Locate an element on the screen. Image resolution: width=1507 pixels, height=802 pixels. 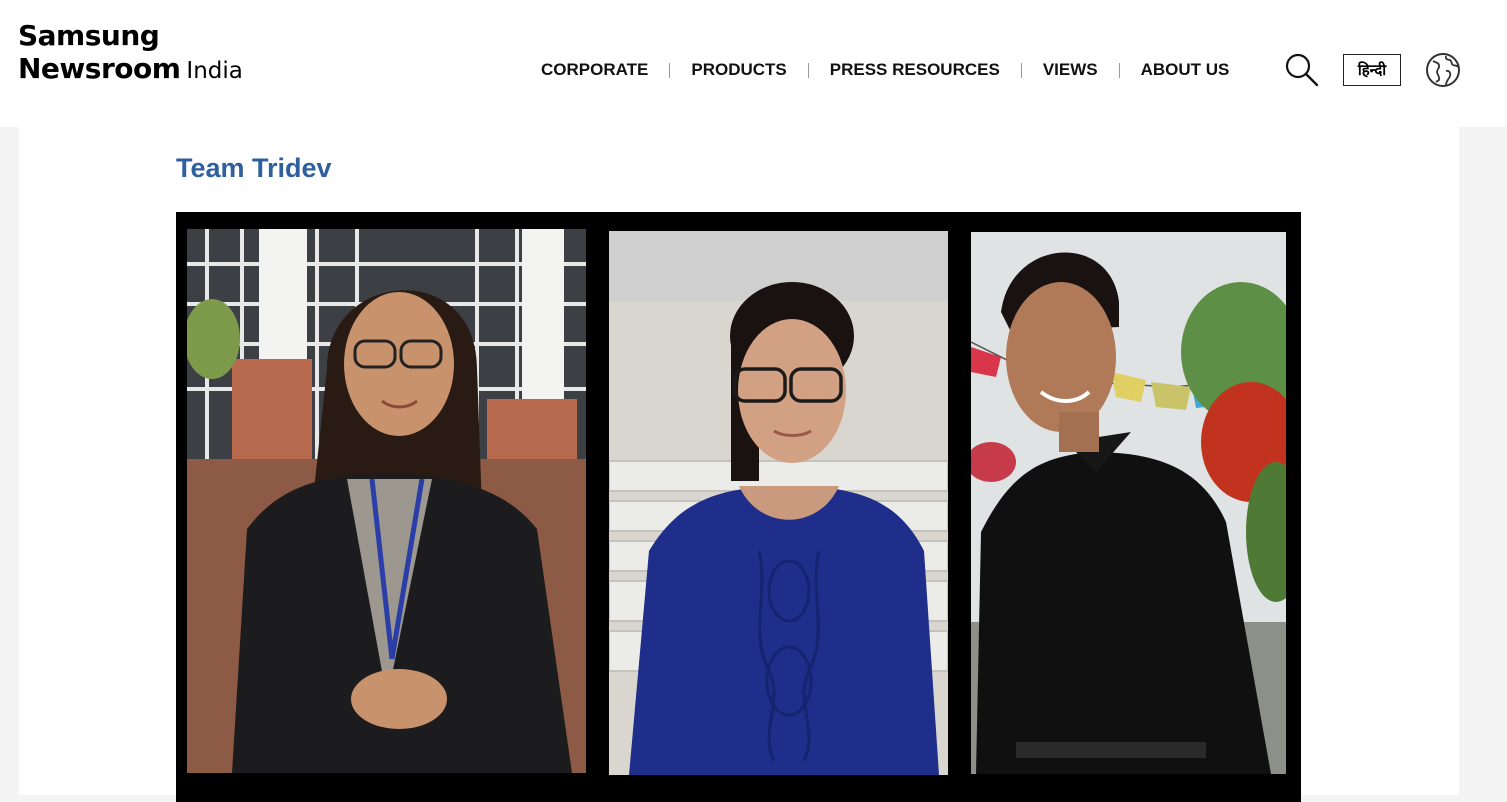
nav-about-us: ABOUT US is located at coordinates (1185, 70).